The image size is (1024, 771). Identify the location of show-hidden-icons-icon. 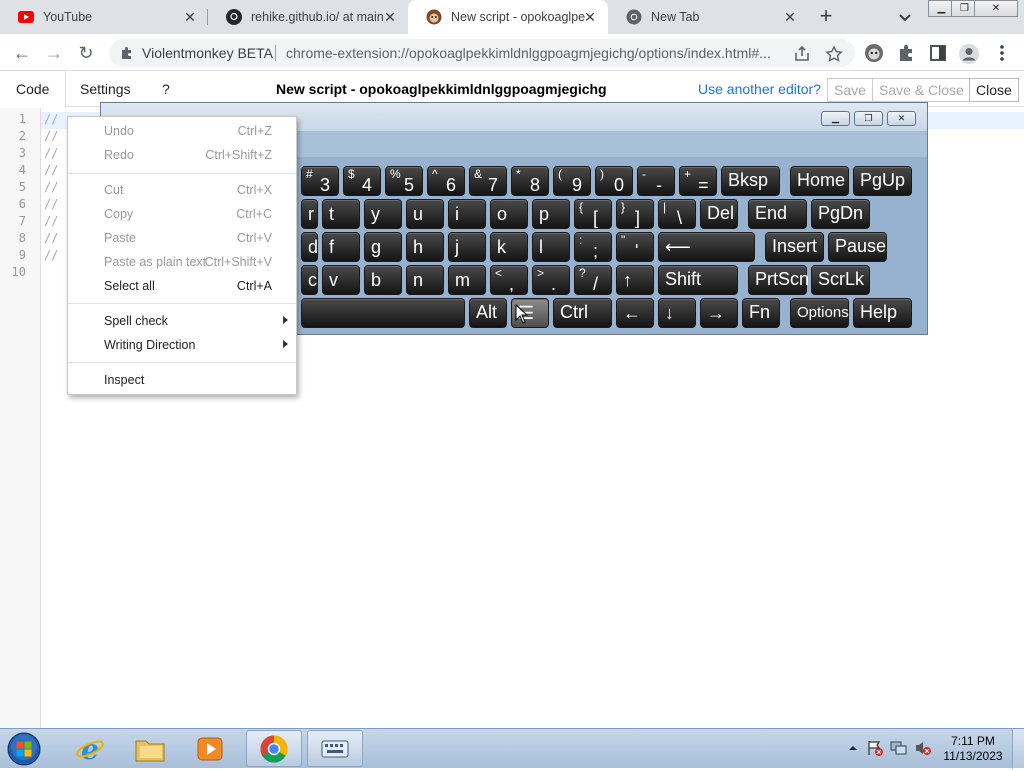
(853, 748).